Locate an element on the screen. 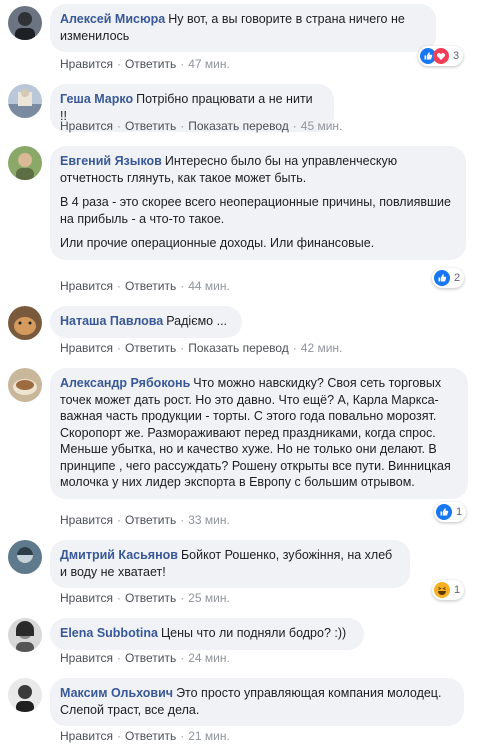 The width and height of the screenshot is (494, 750). timestamp: 42 мин. is located at coordinates (322, 348).